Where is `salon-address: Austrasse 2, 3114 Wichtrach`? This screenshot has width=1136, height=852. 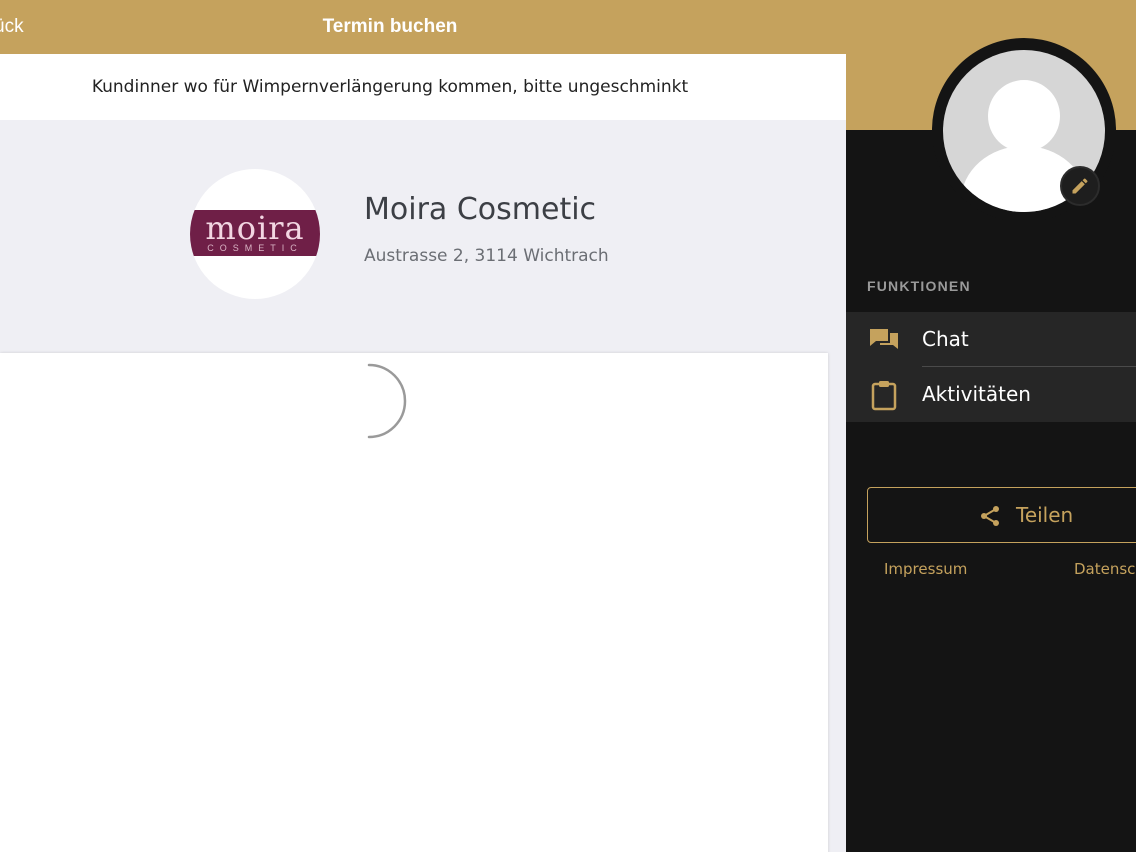 salon-address: Austrasse 2, 3114 Wichtrach is located at coordinates (486, 256).